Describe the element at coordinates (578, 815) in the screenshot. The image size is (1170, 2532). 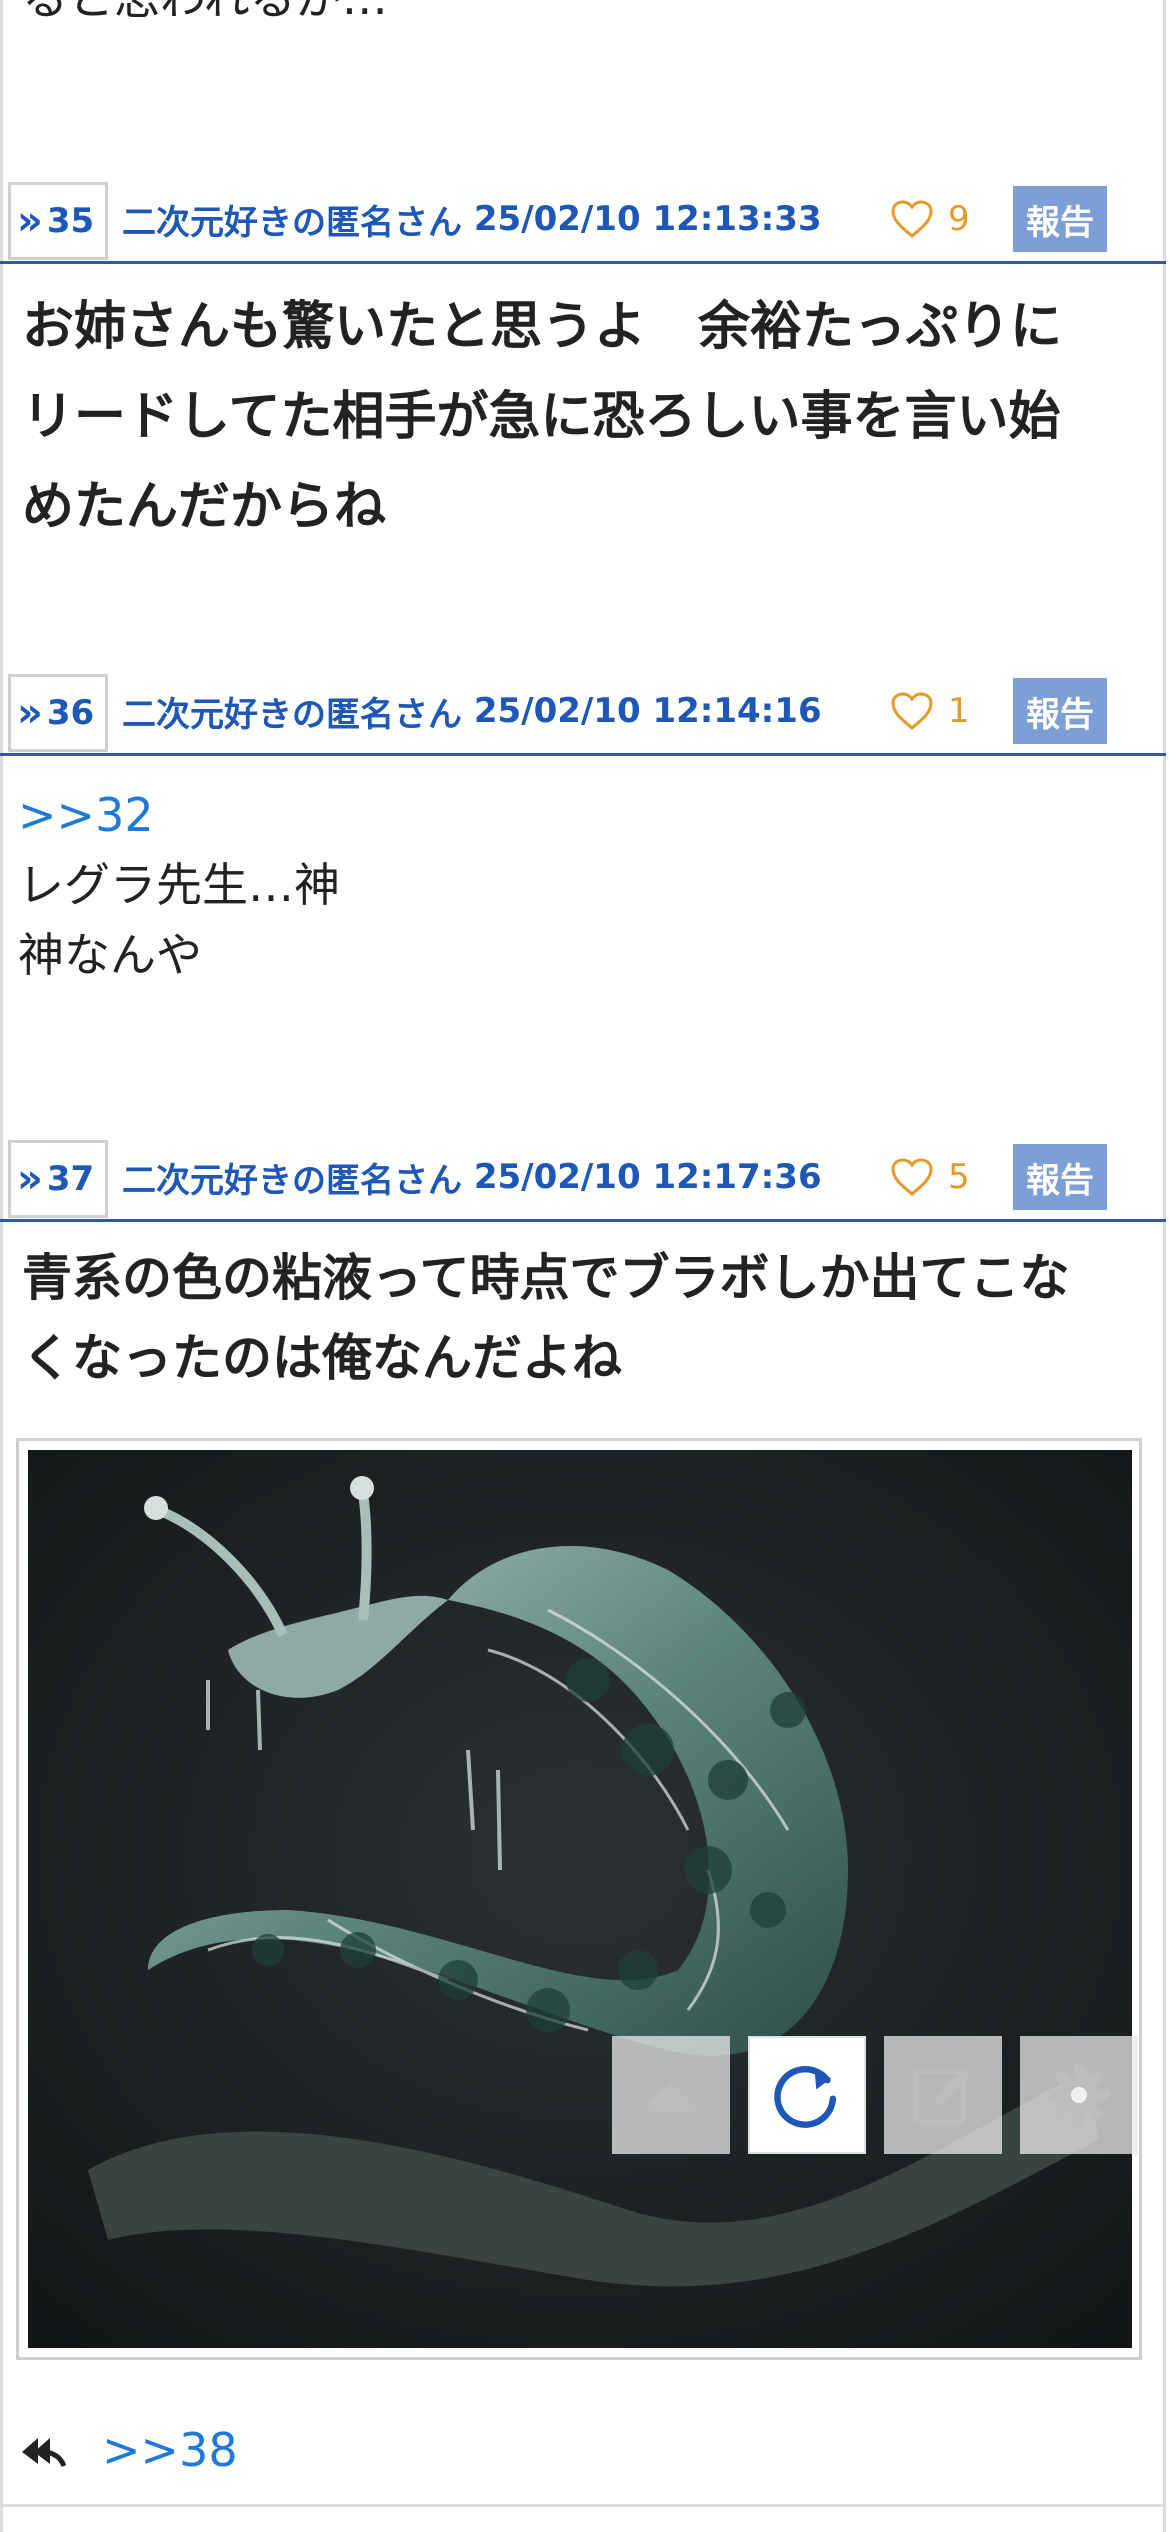
I see `reply-anchor-link: >>32` at that location.